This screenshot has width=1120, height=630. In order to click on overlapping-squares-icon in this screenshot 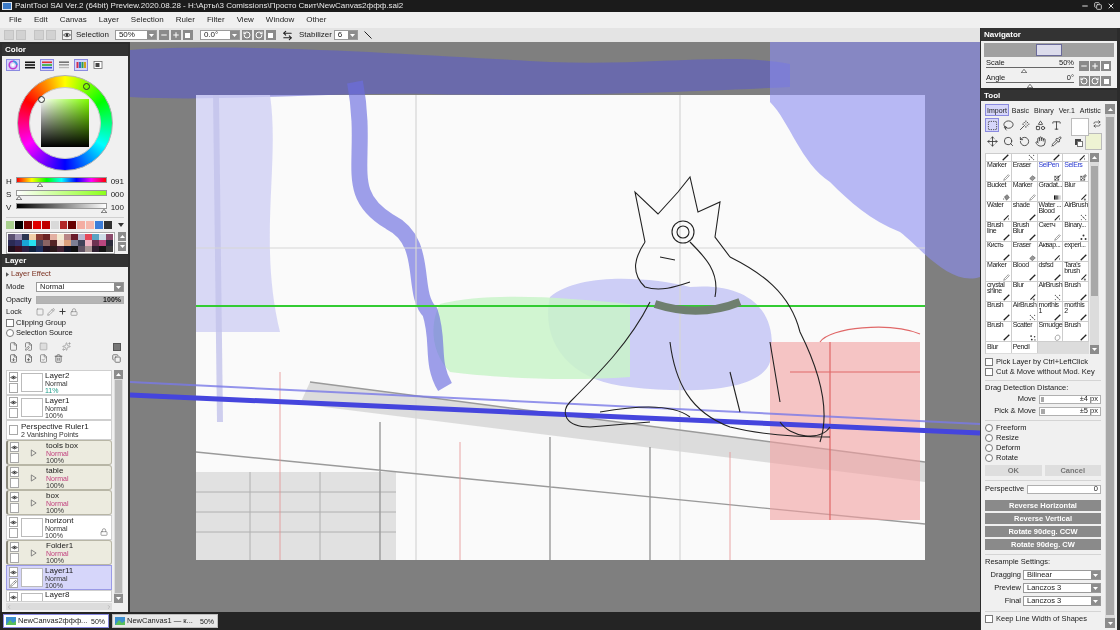, I will do `click(1079, 143)`.